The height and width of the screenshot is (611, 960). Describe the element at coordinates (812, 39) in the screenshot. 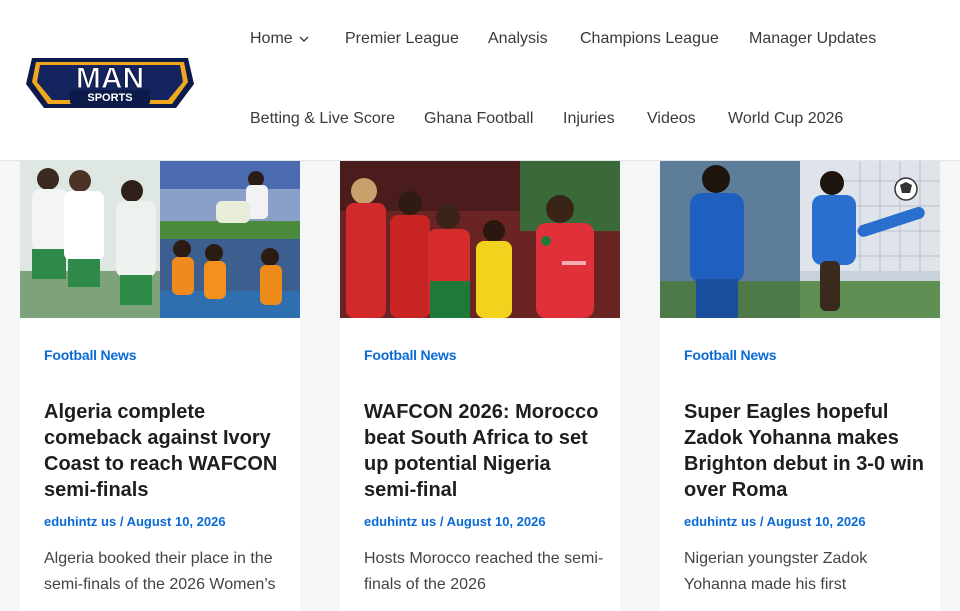

I see `nav-manager-updates: Manager Updates` at that location.